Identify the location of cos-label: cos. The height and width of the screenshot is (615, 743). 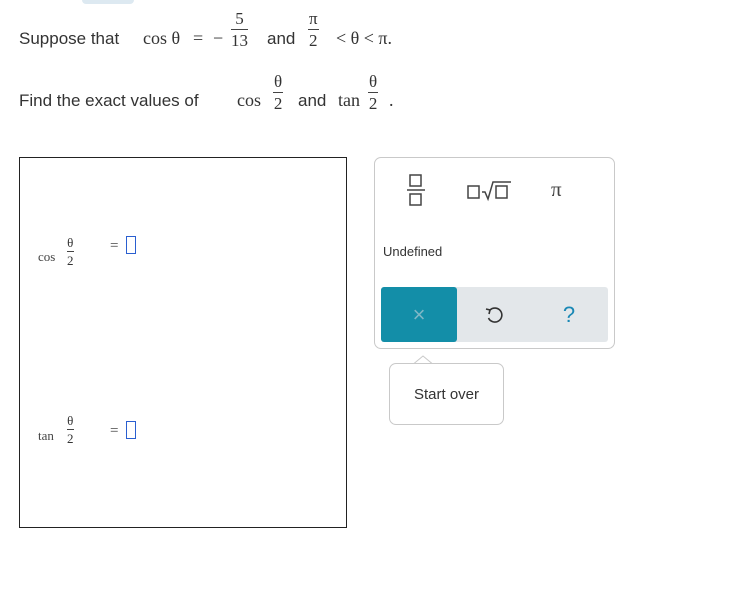
(249, 100).